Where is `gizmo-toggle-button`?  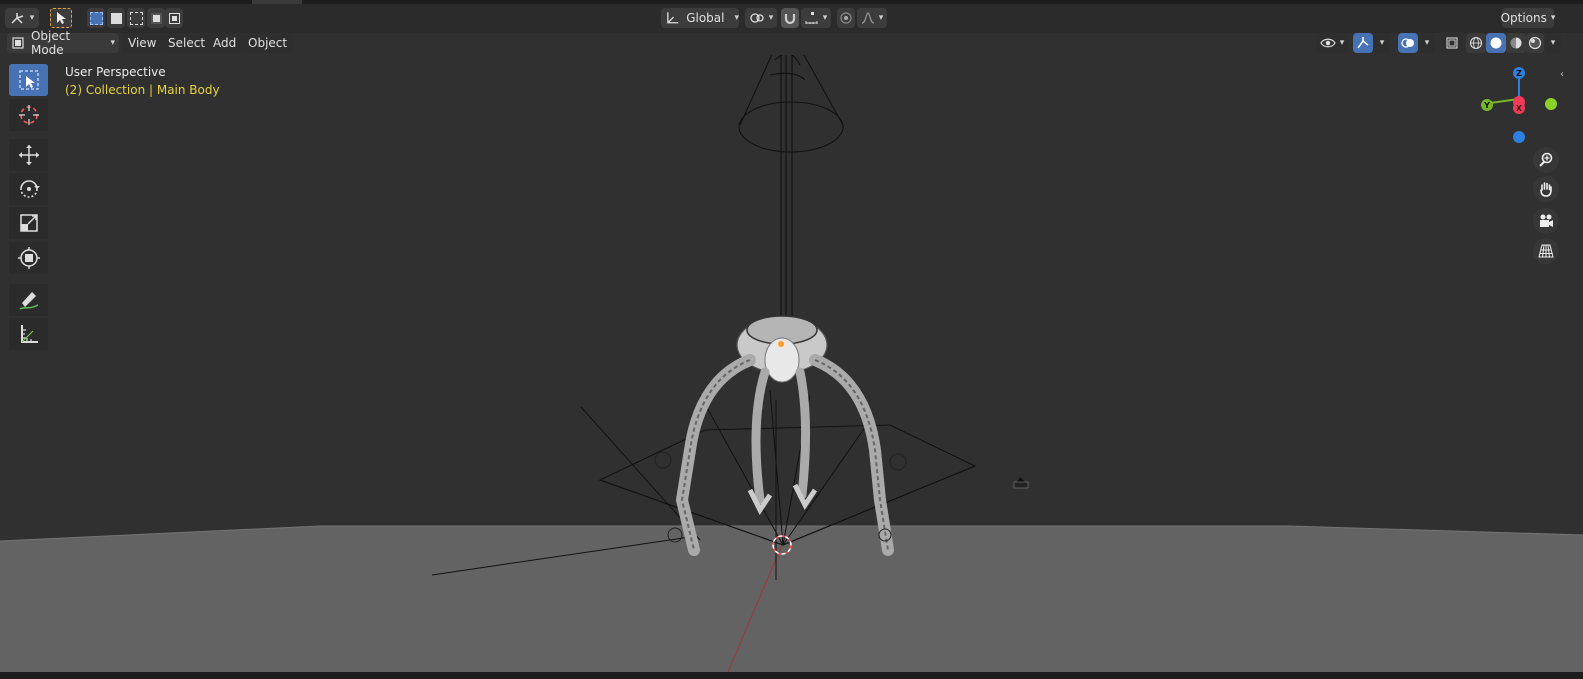 gizmo-toggle-button is located at coordinates (1363, 43).